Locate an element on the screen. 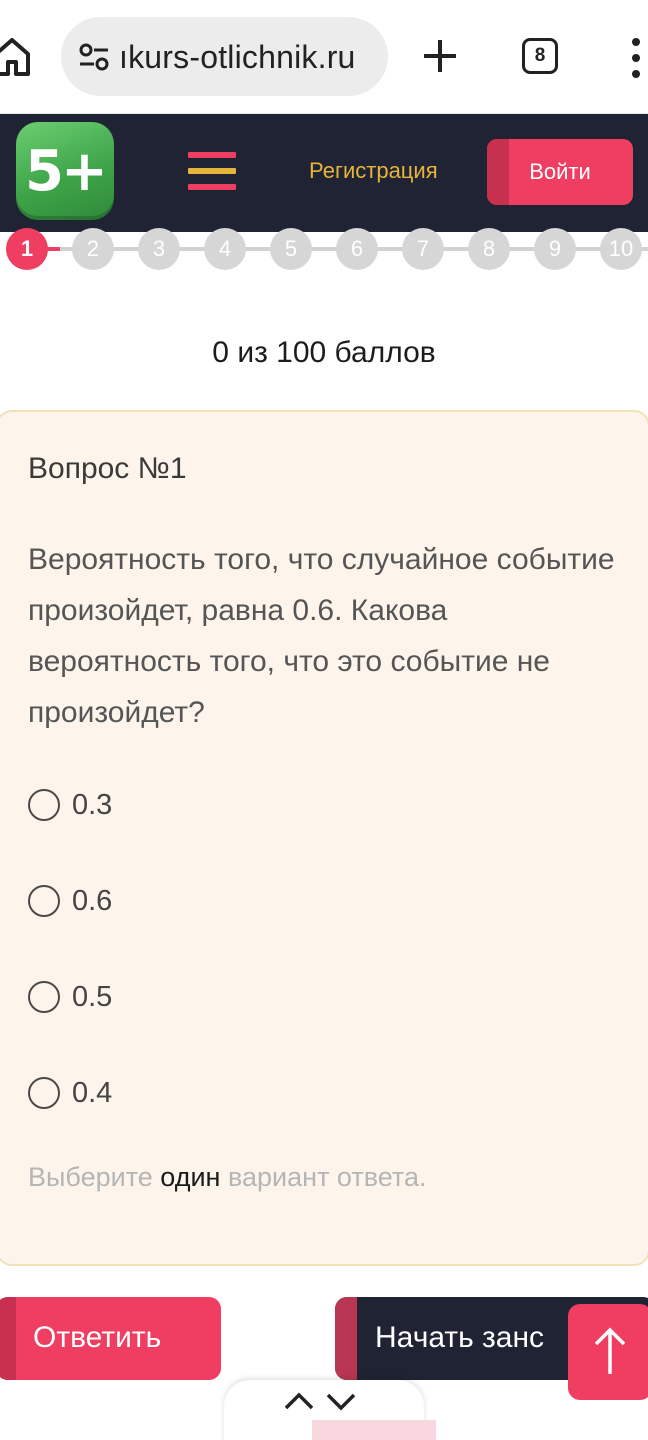  step-3: 3 is located at coordinates (159, 249).